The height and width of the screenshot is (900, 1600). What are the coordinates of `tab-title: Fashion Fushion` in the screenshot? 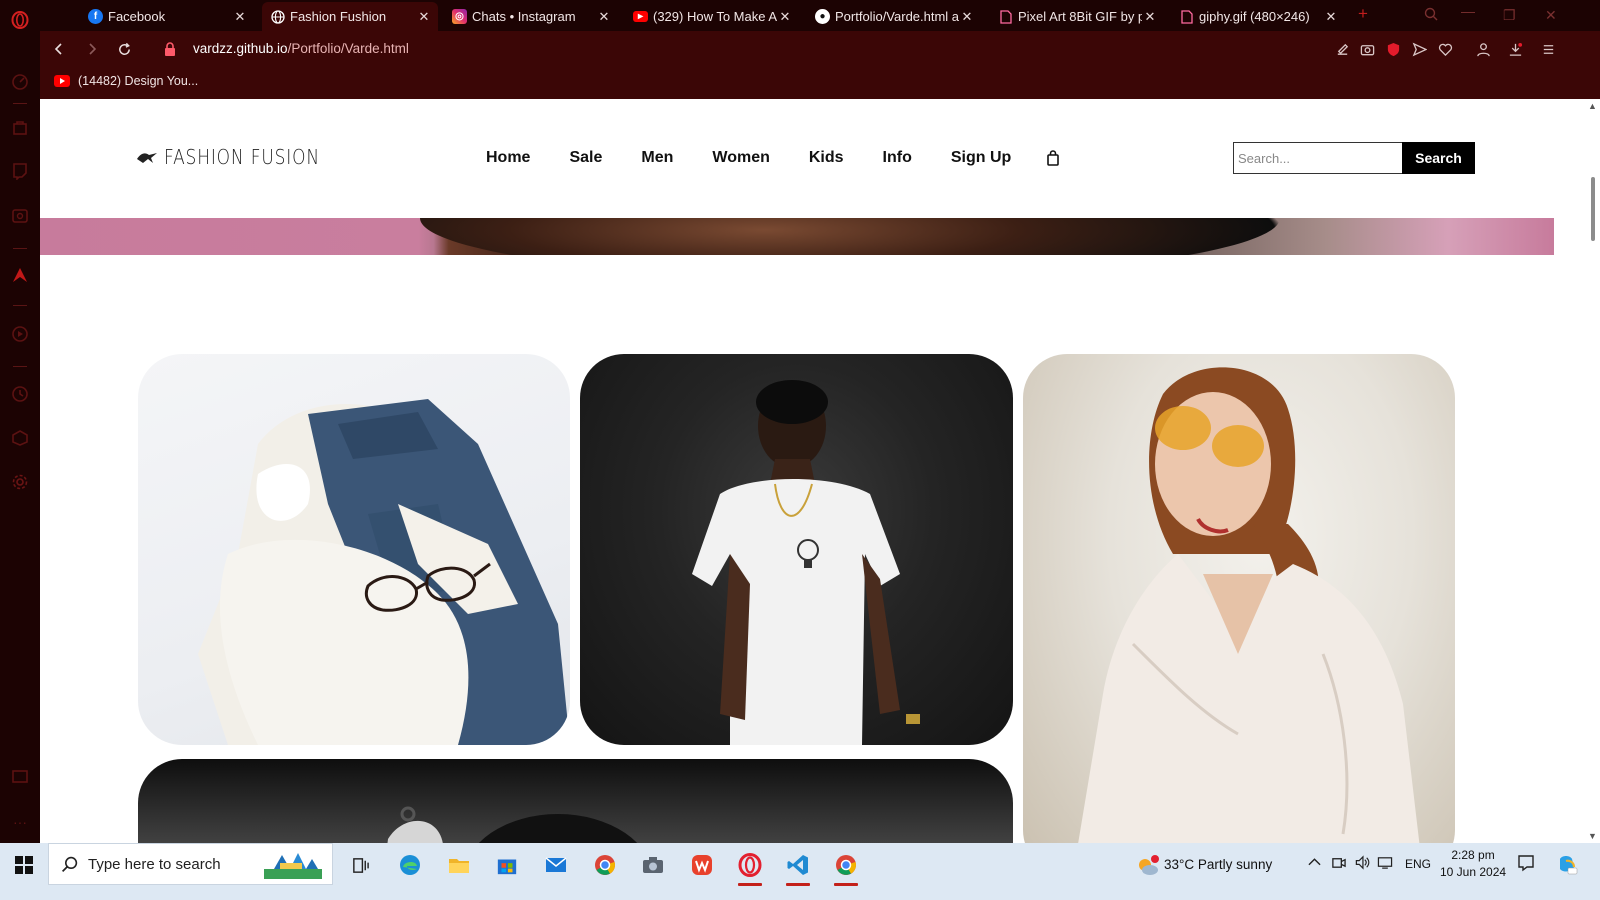 It's located at (338, 16).